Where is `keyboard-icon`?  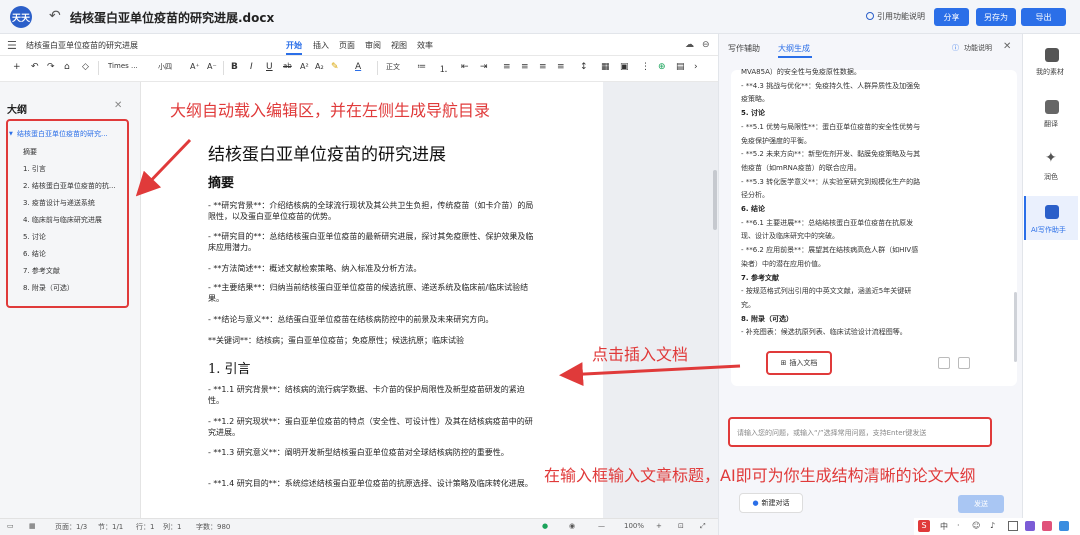
keyboard-icon is located at coordinates (1013, 526).